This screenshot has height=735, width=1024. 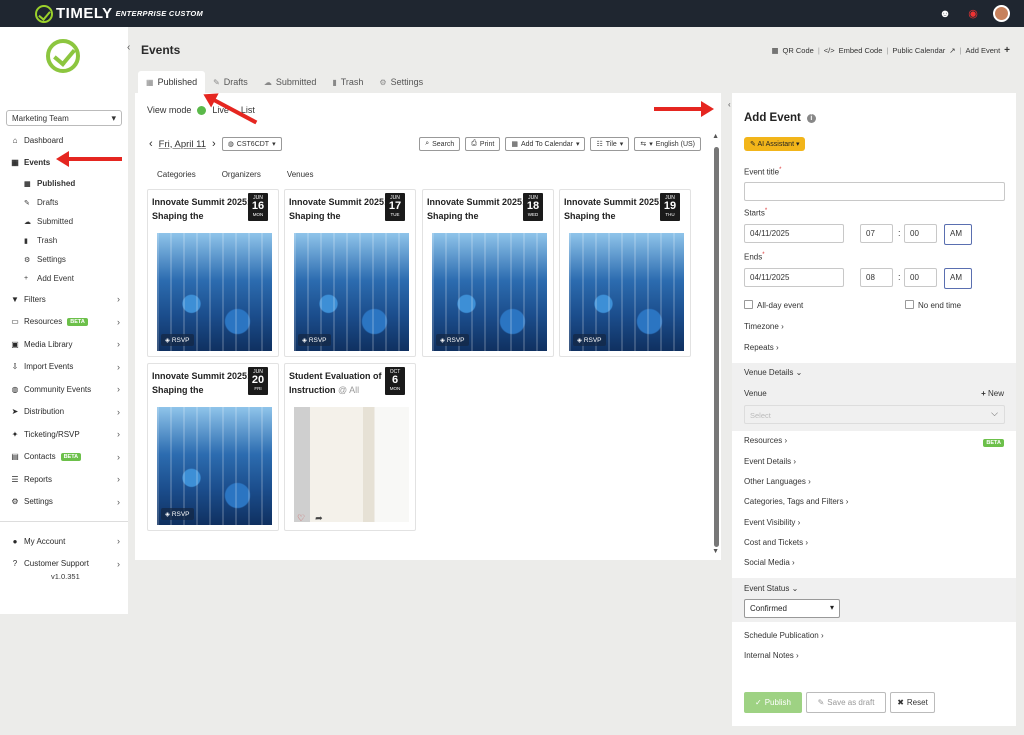 What do you see at coordinates (64, 299) in the screenshot?
I see `sidebar-item-filters: ▼ Filters ›` at bounding box center [64, 299].